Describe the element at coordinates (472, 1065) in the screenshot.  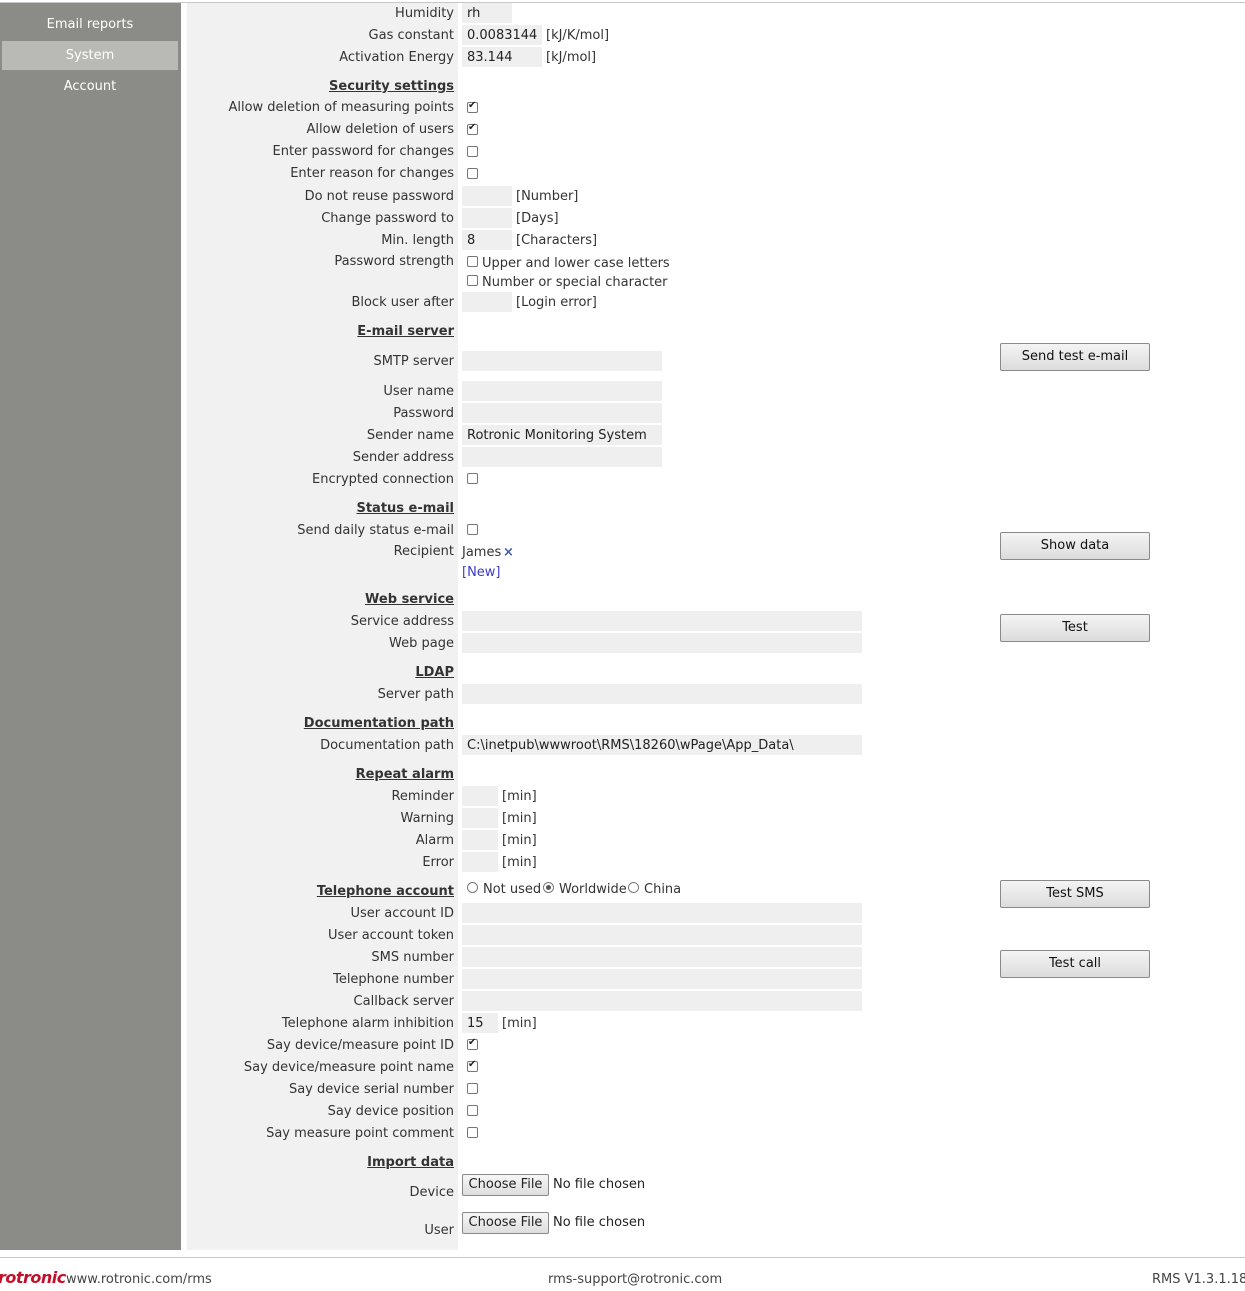
I see `say-name-checkbox` at that location.